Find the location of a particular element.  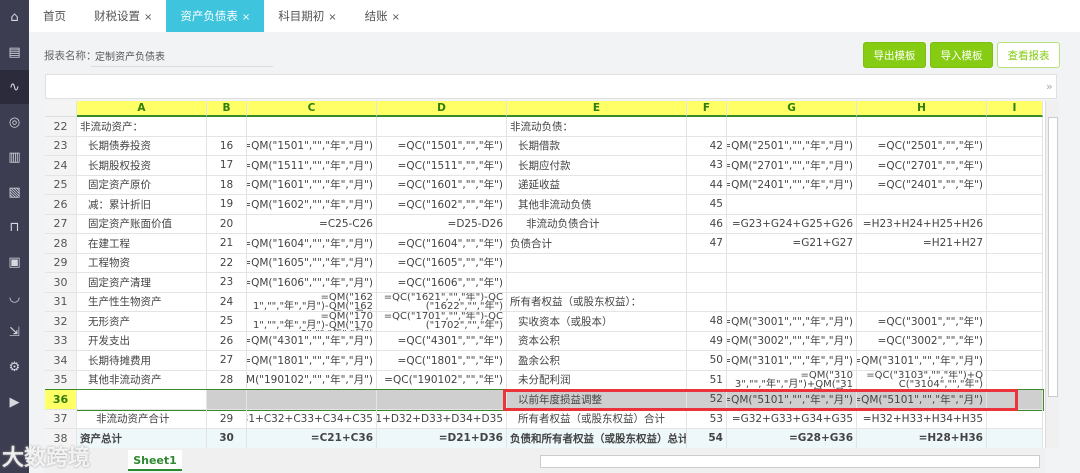

column-header-F: F is located at coordinates (707, 109).